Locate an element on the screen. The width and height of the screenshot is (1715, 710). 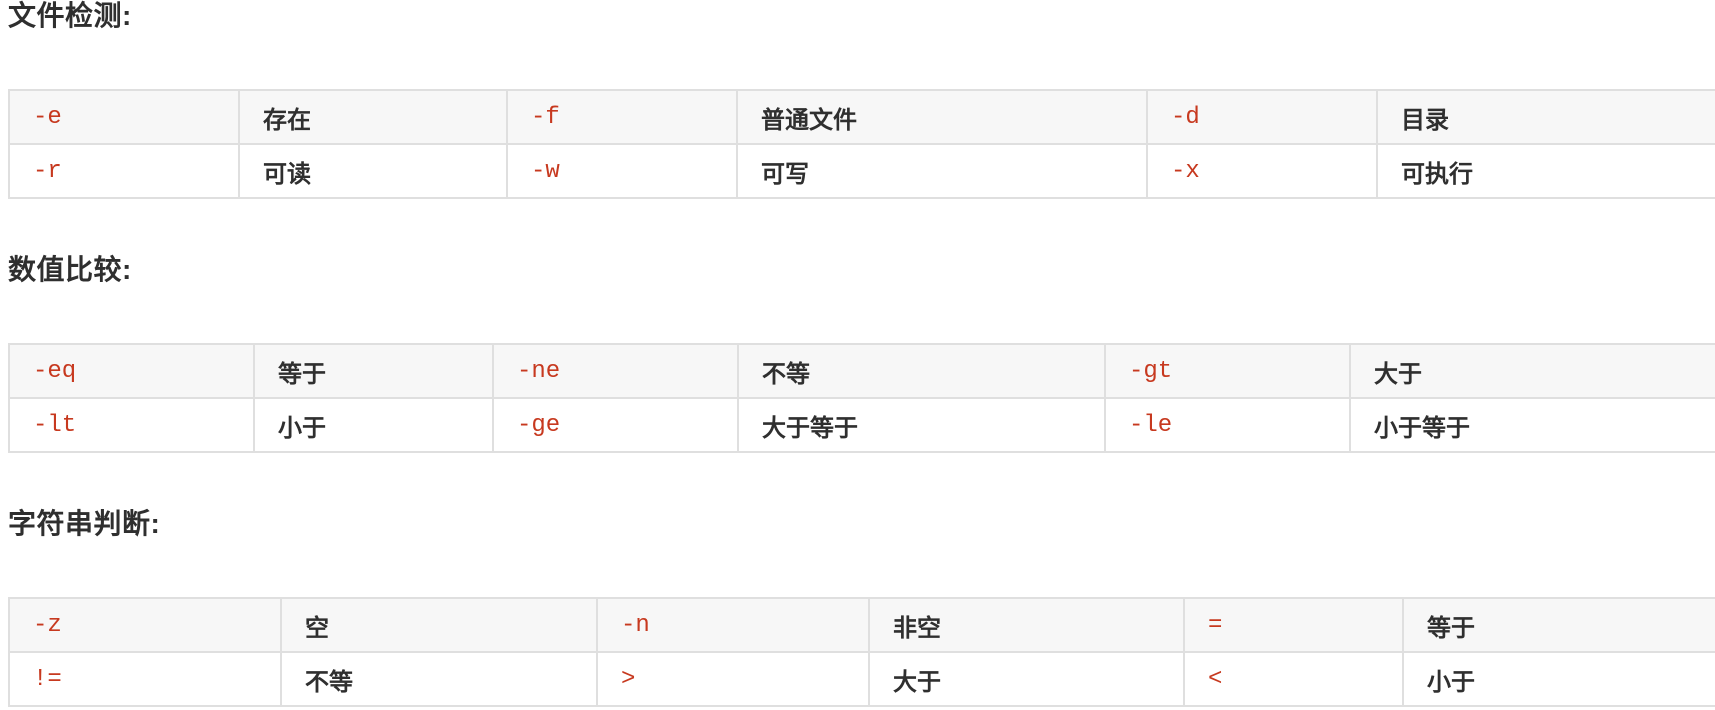
table-row: -e 存在 -f 普通文件 -d 目录 is located at coordinates (861, 117).